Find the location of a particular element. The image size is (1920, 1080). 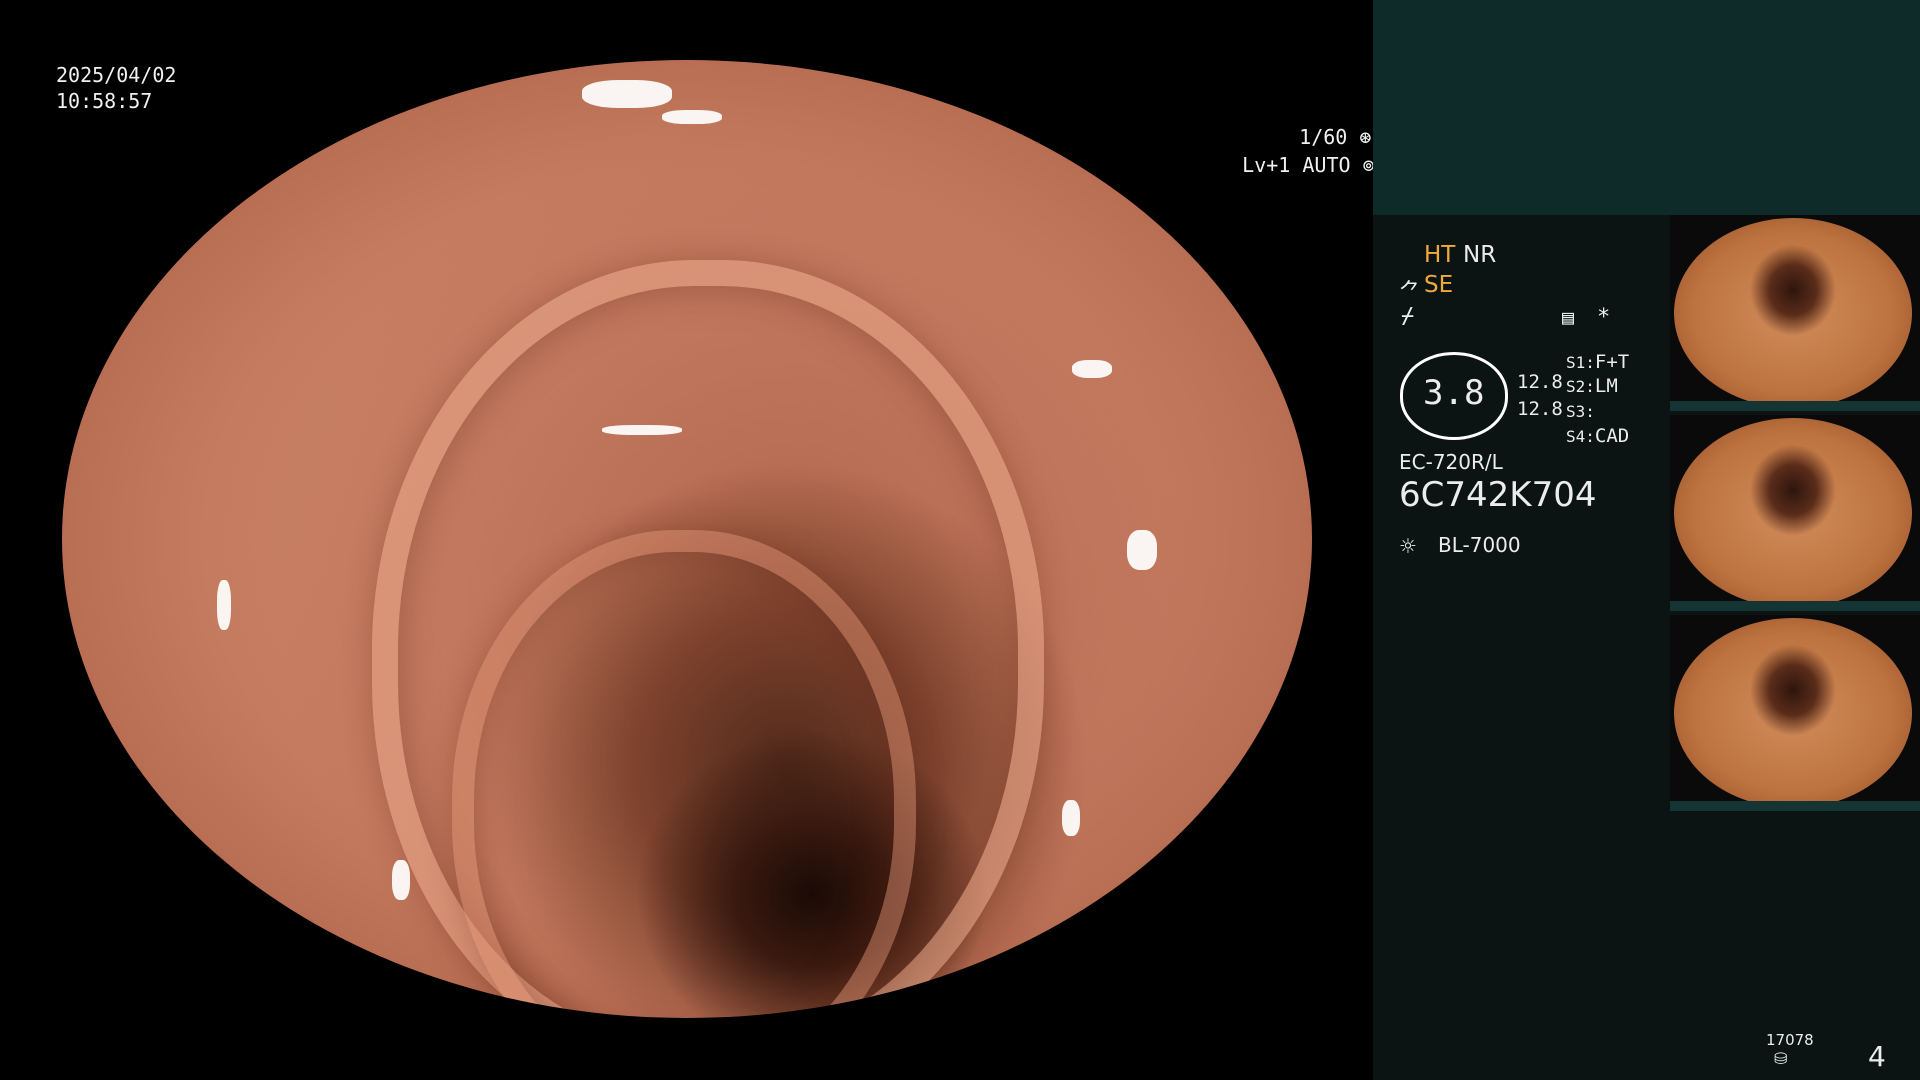

light-source-icon: ☼ is located at coordinates (1408, 547).